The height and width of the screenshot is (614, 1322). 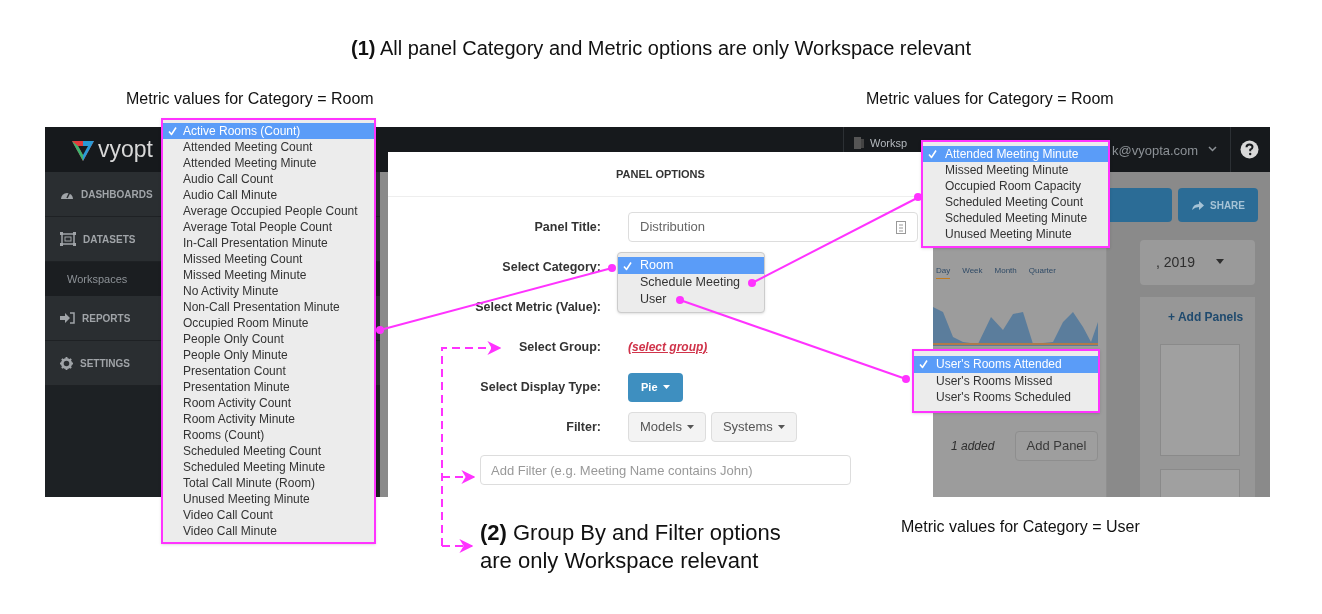 What do you see at coordinates (583, 427) in the screenshot?
I see `field-label: Filter:` at bounding box center [583, 427].